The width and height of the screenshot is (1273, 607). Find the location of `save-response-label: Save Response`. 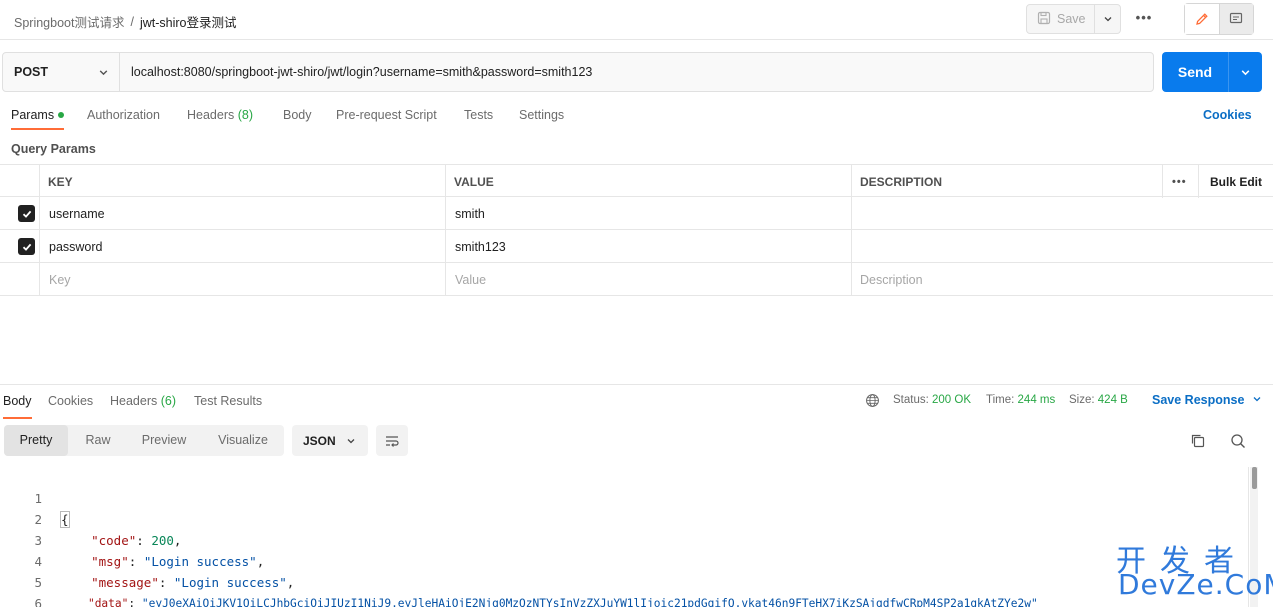

save-response-label: Save Response is located at coordinates (1198, 400).